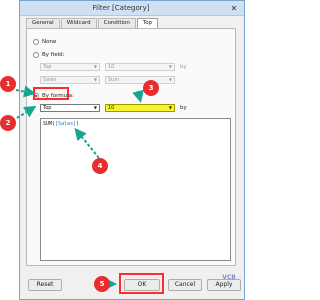 This screenshot has width=320, height=300. What do you see at coordinates (8, 123) in the screenshot?
I see `callout-2: 2` at bounding box center [8, 123].